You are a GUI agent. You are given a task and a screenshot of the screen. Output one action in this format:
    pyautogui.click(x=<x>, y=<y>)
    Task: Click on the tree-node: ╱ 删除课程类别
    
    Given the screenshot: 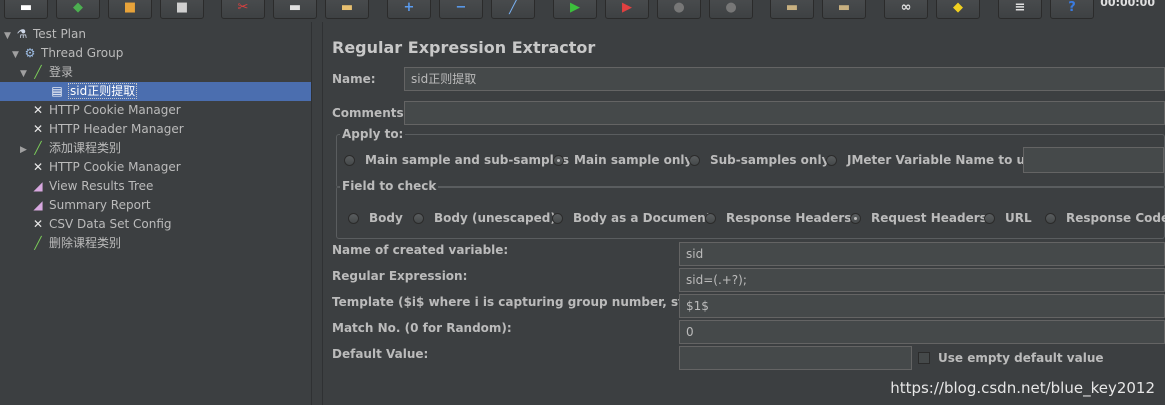 What is the action you would take?
    pyautogui.click(x=70, y=243)
    